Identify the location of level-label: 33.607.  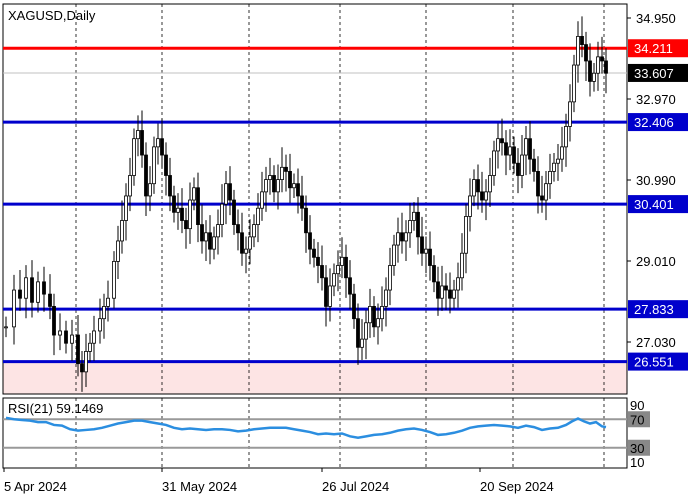
(654, 73).